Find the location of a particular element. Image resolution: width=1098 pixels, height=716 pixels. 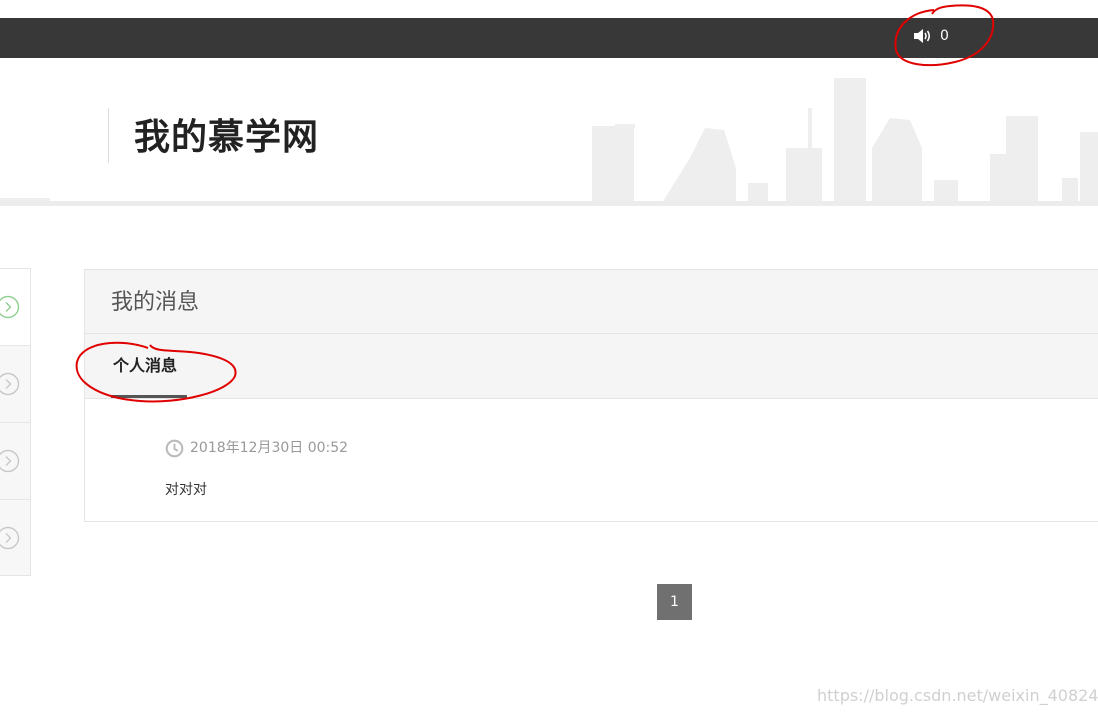

message-time-text: 2018年12月30日 00:52 is located at coordinates (269, 448).